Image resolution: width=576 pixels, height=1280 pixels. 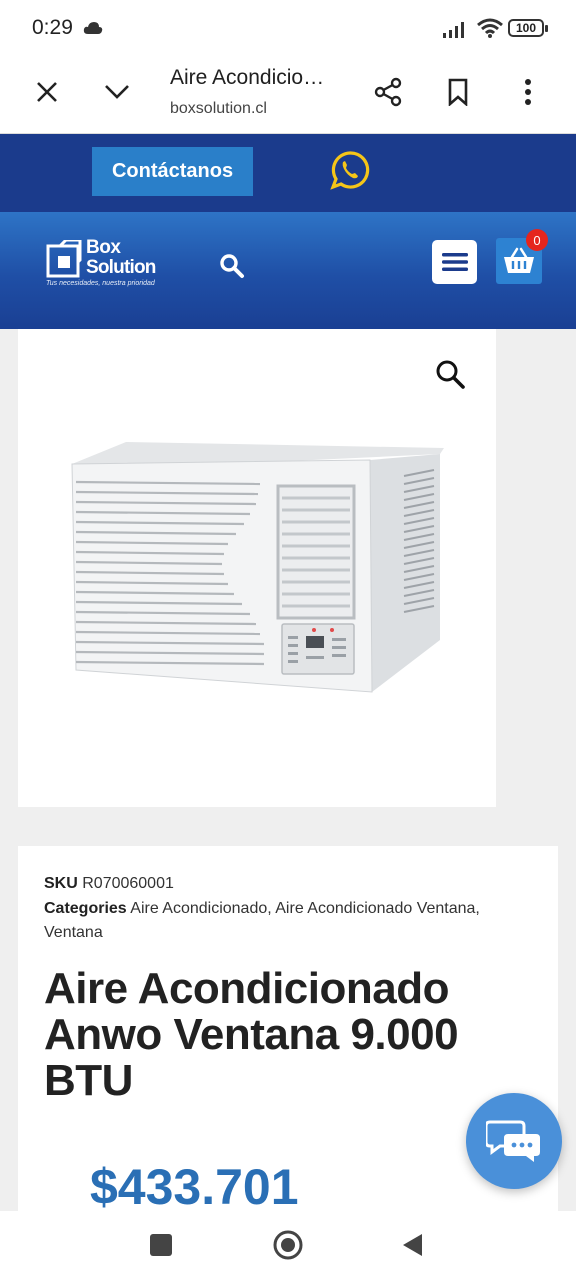 What do you see at coordinates (161, 1245) in the screenshot?
I see `recents-icon` at bounding box center [161, 1245].